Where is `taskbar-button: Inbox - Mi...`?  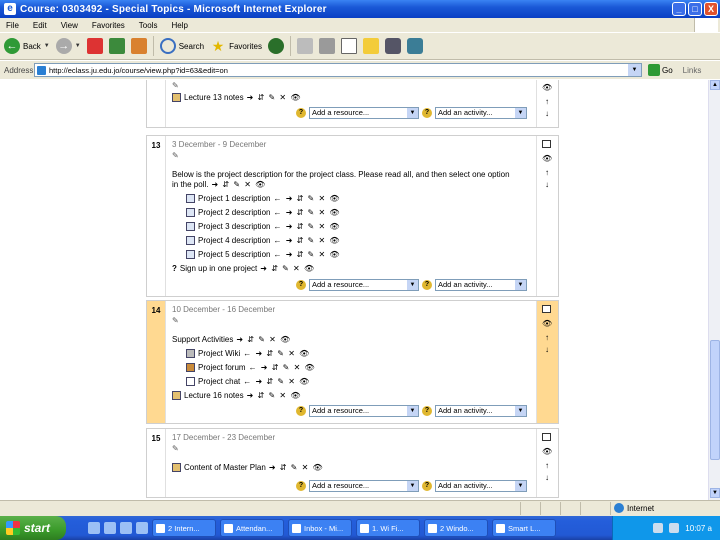 taskbar-button: Inbox - Mi... is located at coordinates (320, 528).